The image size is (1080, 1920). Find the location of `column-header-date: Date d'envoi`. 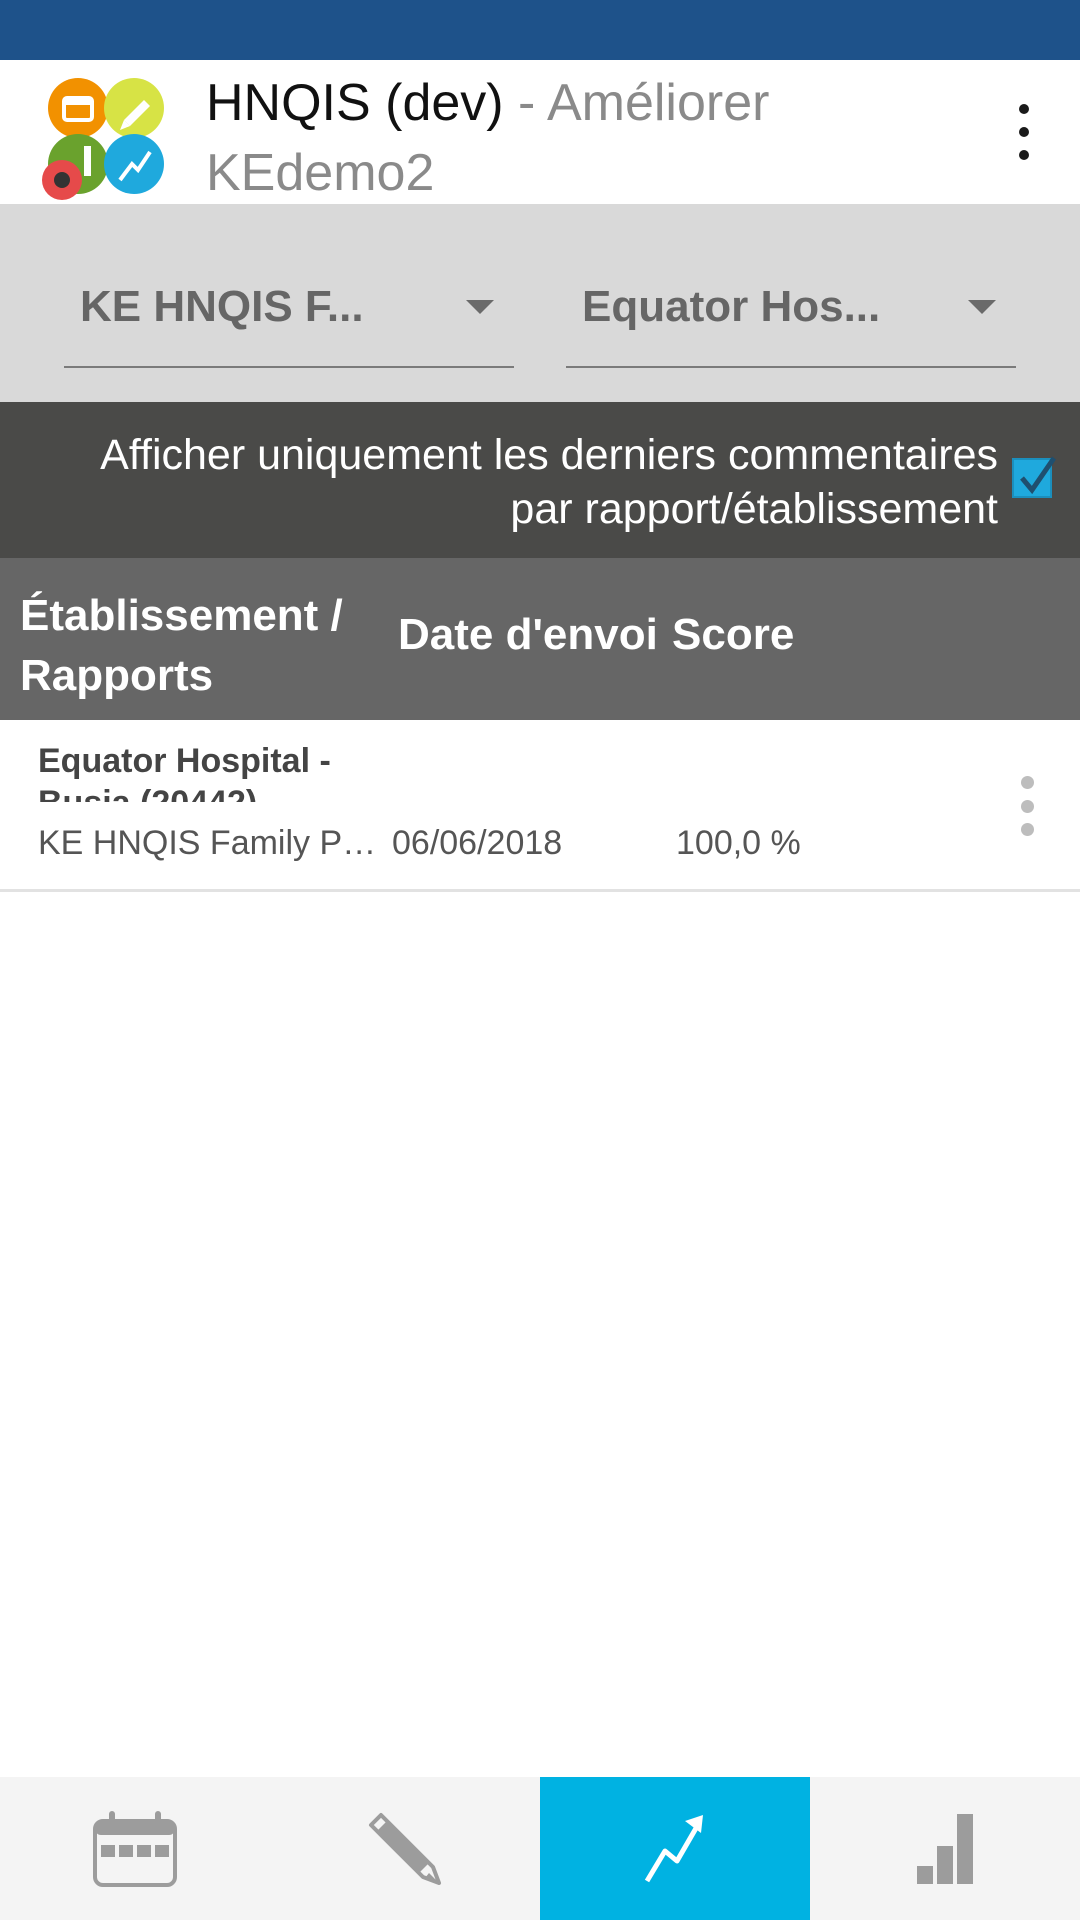

column-header-date: Date d'envoi is located at coordinates (528, 635).